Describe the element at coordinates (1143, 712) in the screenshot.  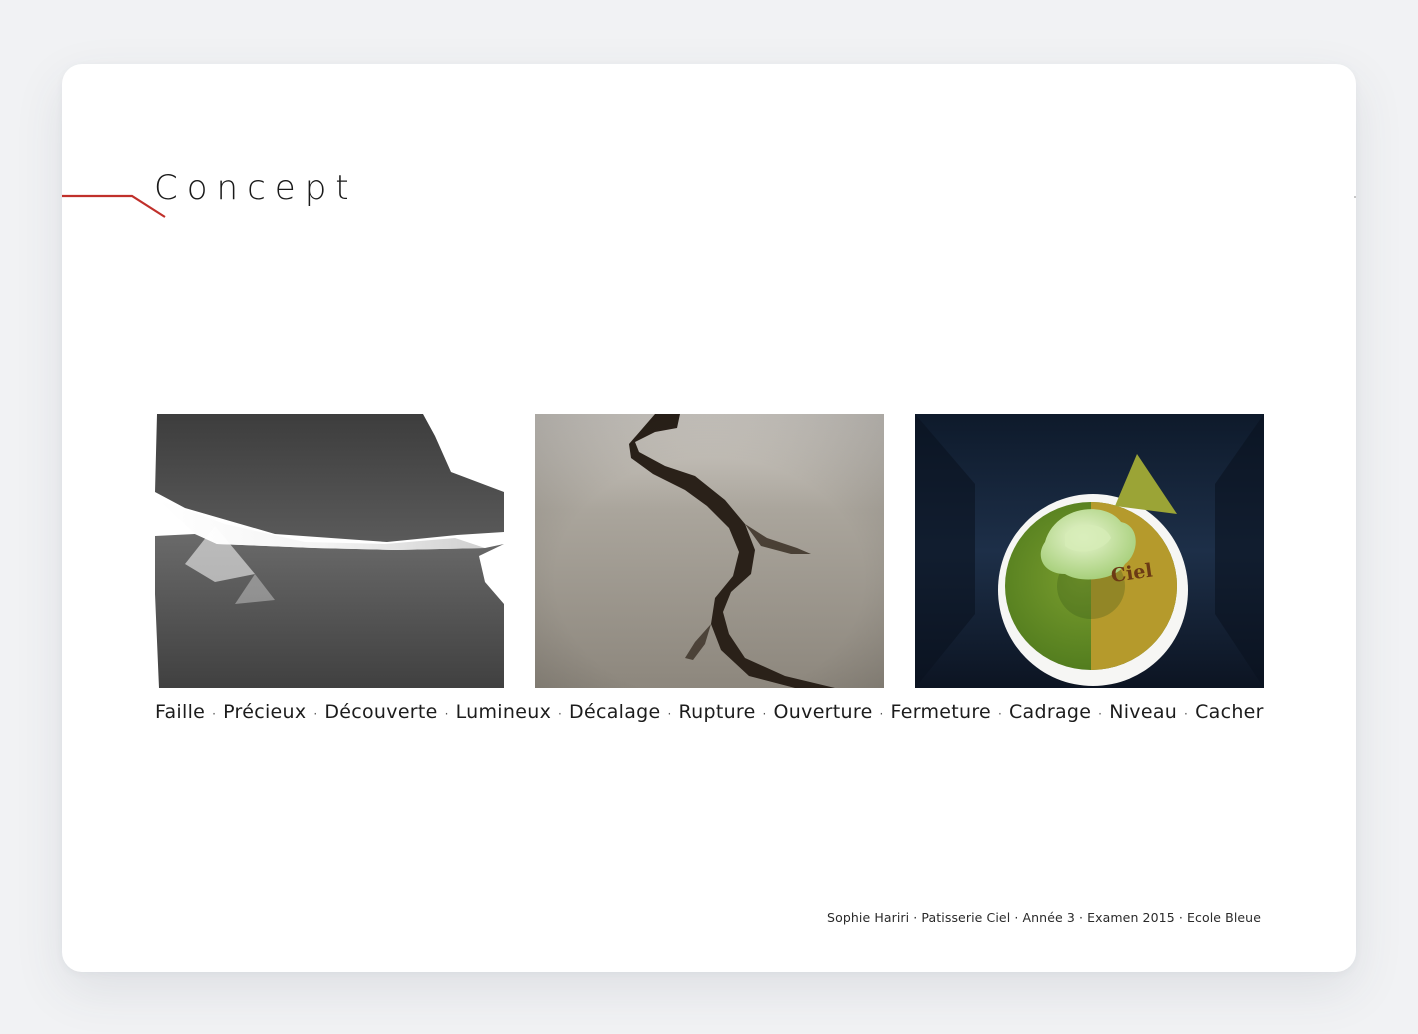
I see `keyword: Niveau` at that location.